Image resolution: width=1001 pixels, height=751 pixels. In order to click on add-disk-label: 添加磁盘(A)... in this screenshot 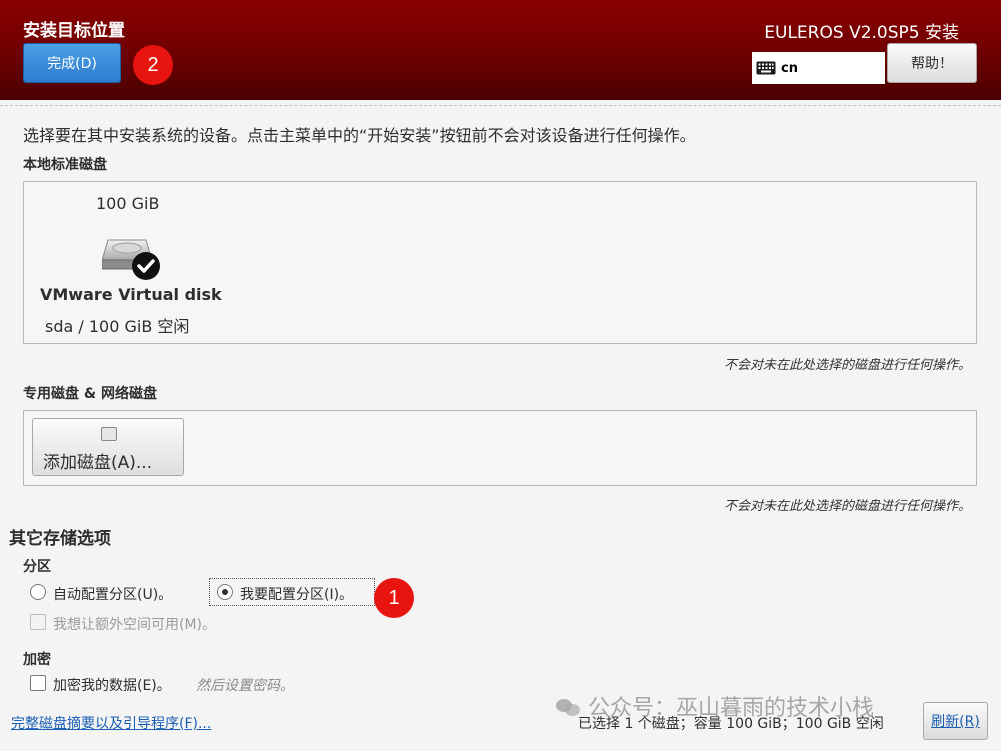, I will do `click(98, 463)`.